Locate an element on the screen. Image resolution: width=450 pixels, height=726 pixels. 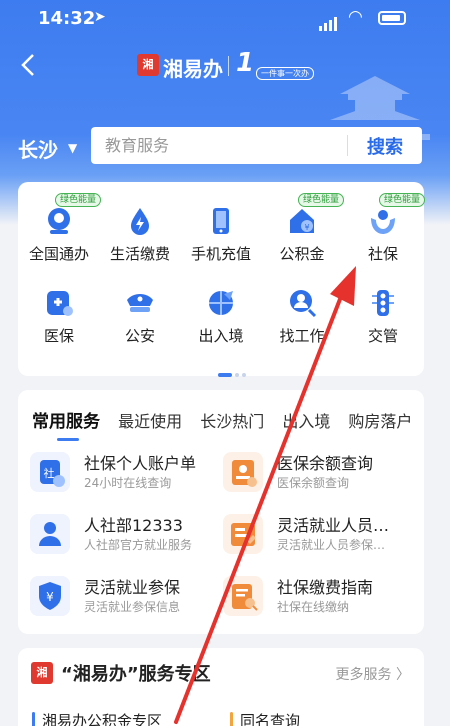
tab-common: 常用服务 is located at coordinates (66, 424).